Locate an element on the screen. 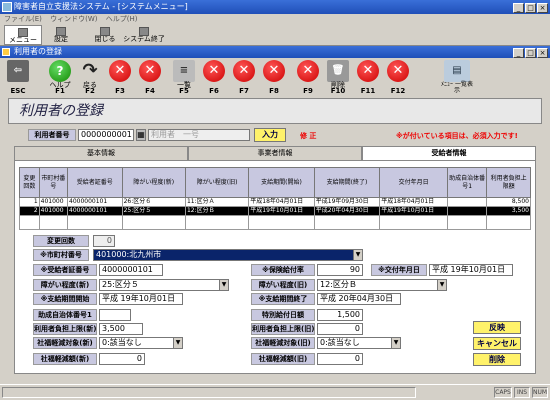 The height and width of the screenshot is (400, 550). app-toolbar: メニュー 設定 閉じる システム終了 is located at coordinates (275, 35).